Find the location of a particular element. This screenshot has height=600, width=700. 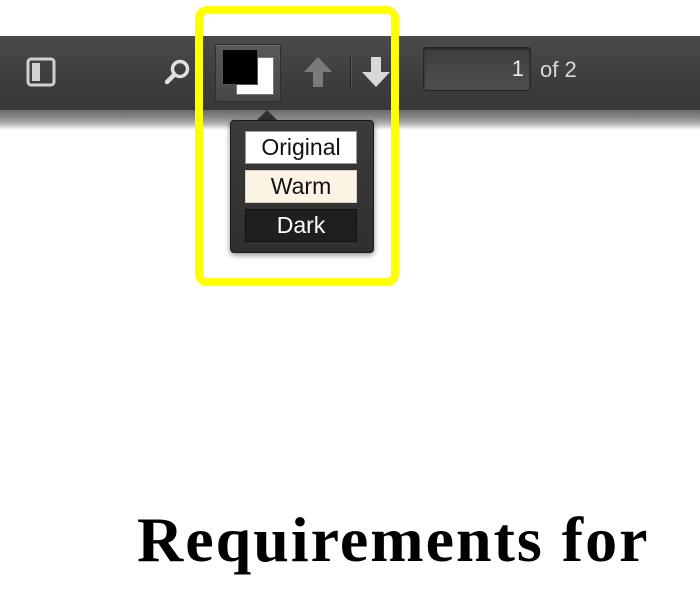

top-strip is located at coordinates (350, 18).